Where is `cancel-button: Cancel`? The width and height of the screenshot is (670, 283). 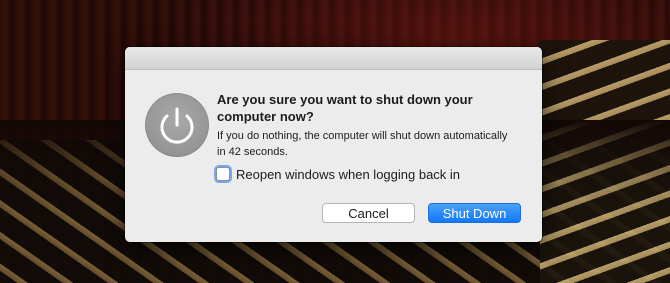
cancel-button: Cancel is located at coordinates (368, 213).